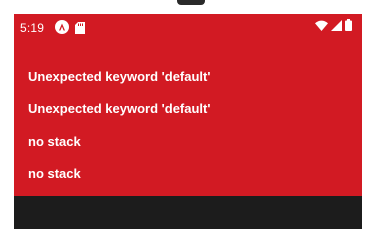 The width and height of the screenshot is (380, 240). I want to click on device-bezel-top, so click(190, 7).